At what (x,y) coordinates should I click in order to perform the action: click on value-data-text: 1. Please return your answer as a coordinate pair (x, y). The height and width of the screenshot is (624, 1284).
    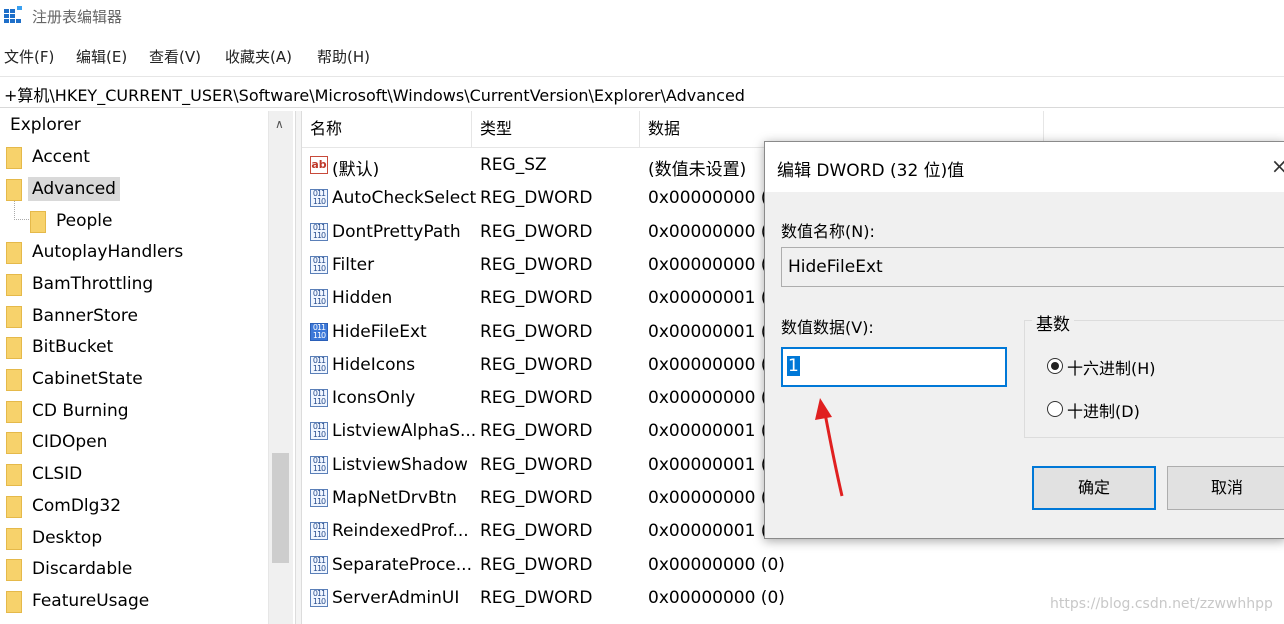
    Looking at the image, I should click on (793, 366).